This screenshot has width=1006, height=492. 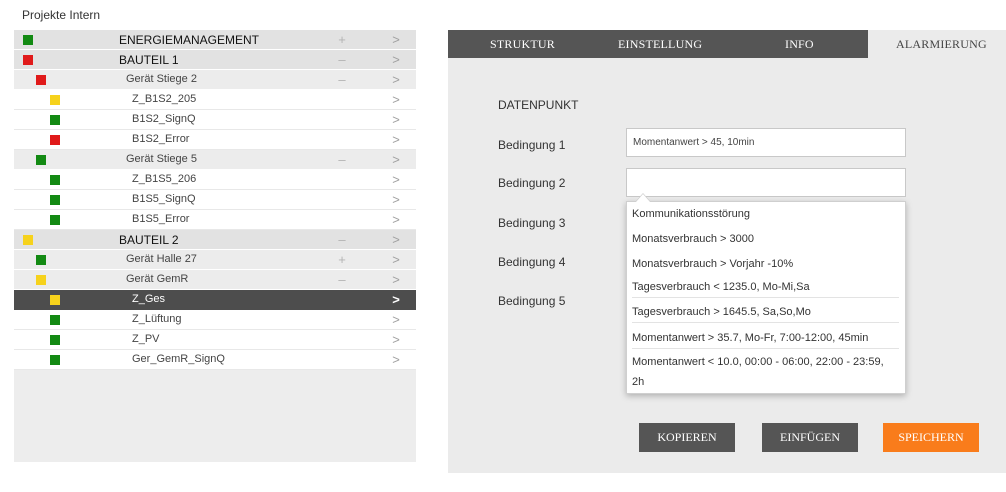 I want to click on tree-row-geraet-stiege-5: Gerät Stiege 5 – >, so click(x=215, y=160).